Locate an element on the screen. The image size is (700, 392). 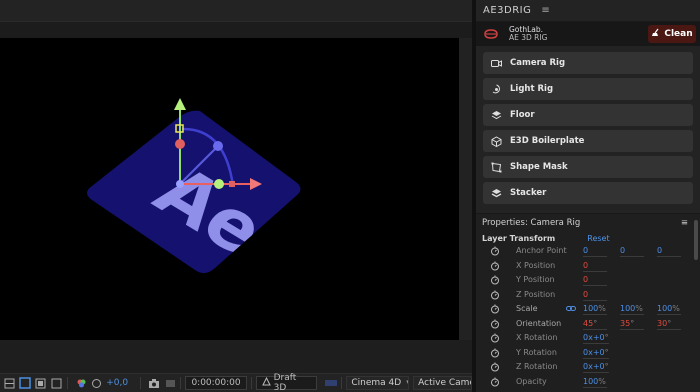
gizmo-origin is located at coordinates (180, 184).